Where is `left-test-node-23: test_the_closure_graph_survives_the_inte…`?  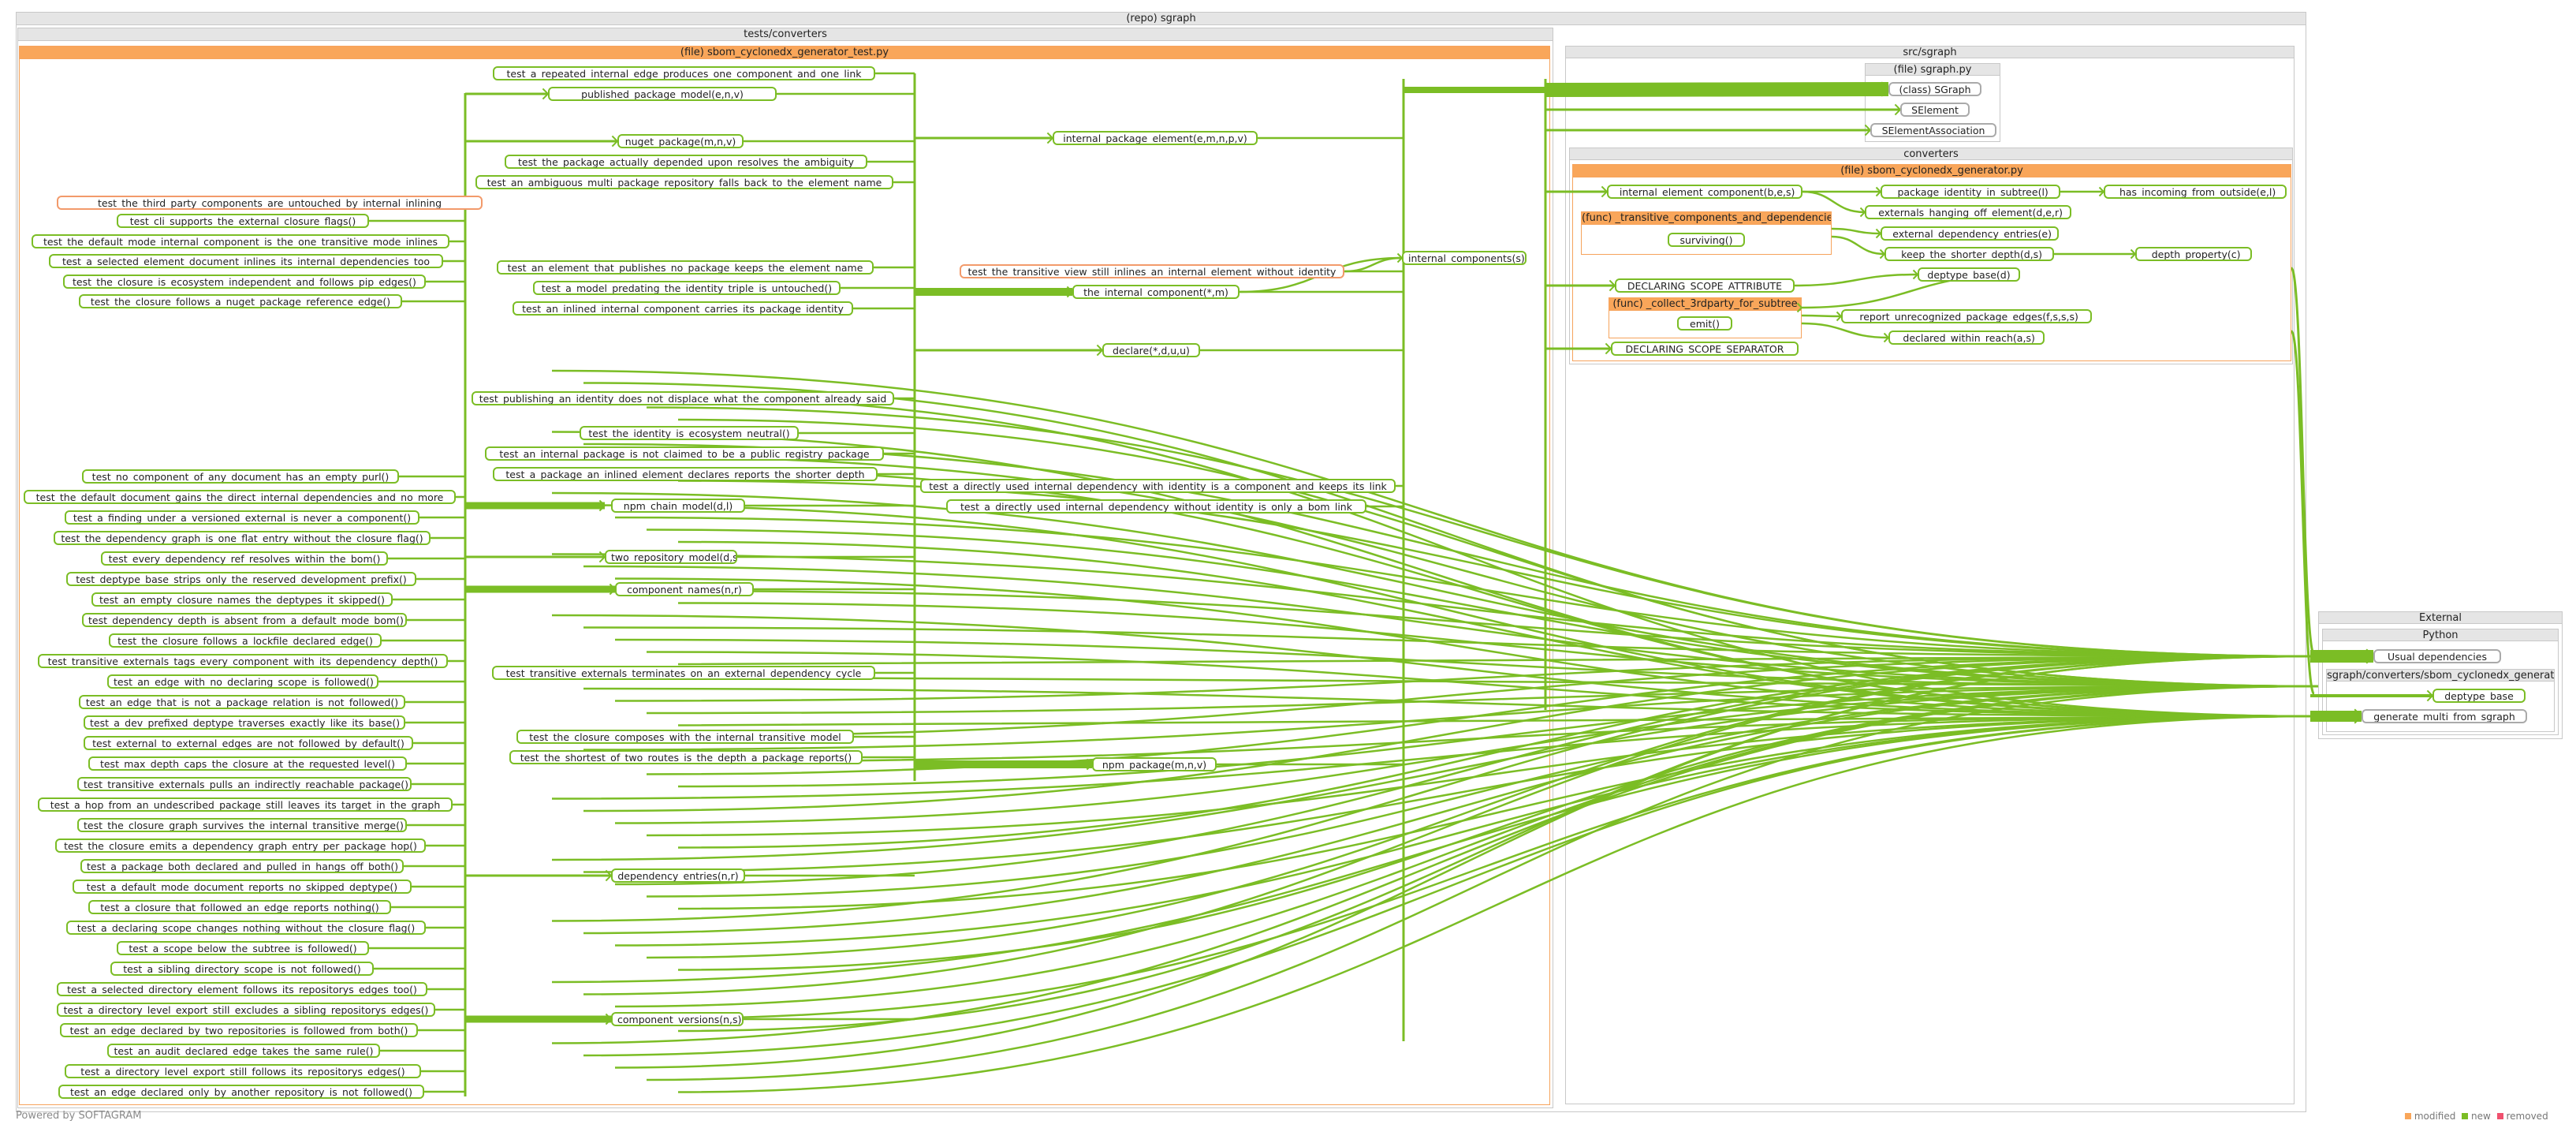
left-test-node-23: test_the_closure_graph_survives_the_inte… is located at coordinates (242, 825).